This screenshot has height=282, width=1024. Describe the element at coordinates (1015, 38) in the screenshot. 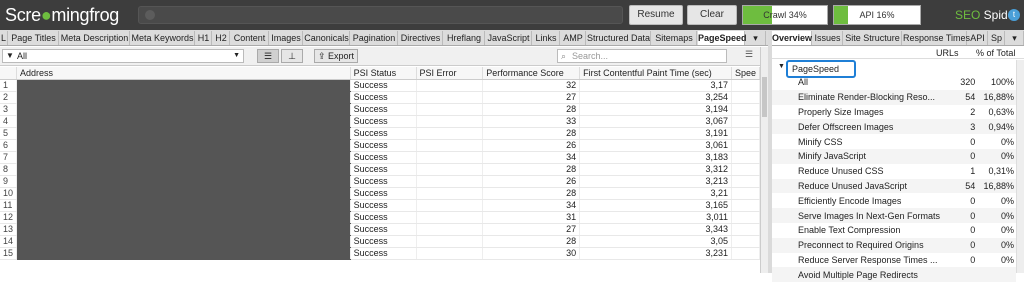

I see `tabs-overflow-dropdown-right: ▾` at that location.